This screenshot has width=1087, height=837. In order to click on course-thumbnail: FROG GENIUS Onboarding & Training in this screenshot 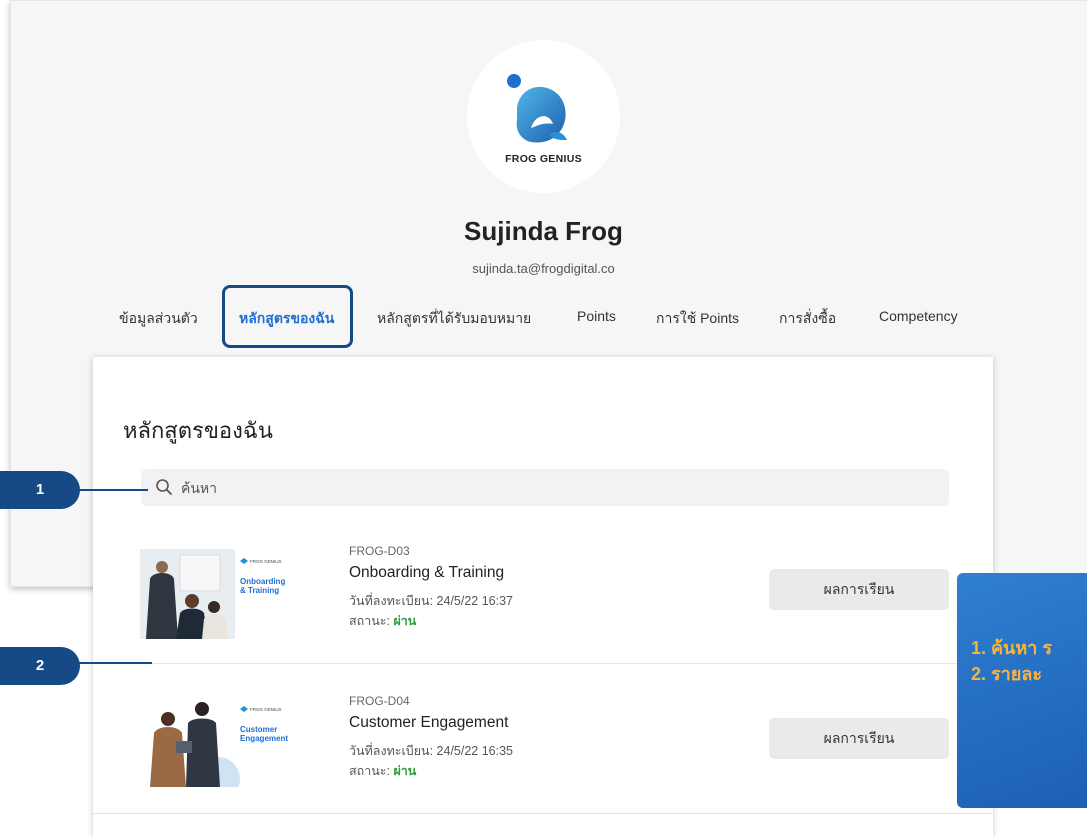, I will do `click(235, 594)`.